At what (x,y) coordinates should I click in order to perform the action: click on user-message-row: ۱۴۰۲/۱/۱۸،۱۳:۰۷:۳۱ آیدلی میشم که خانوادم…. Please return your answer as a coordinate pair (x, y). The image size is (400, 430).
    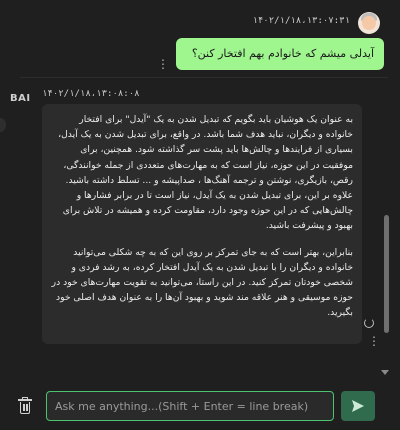
    Looking at the image, I should click on (200, 40).